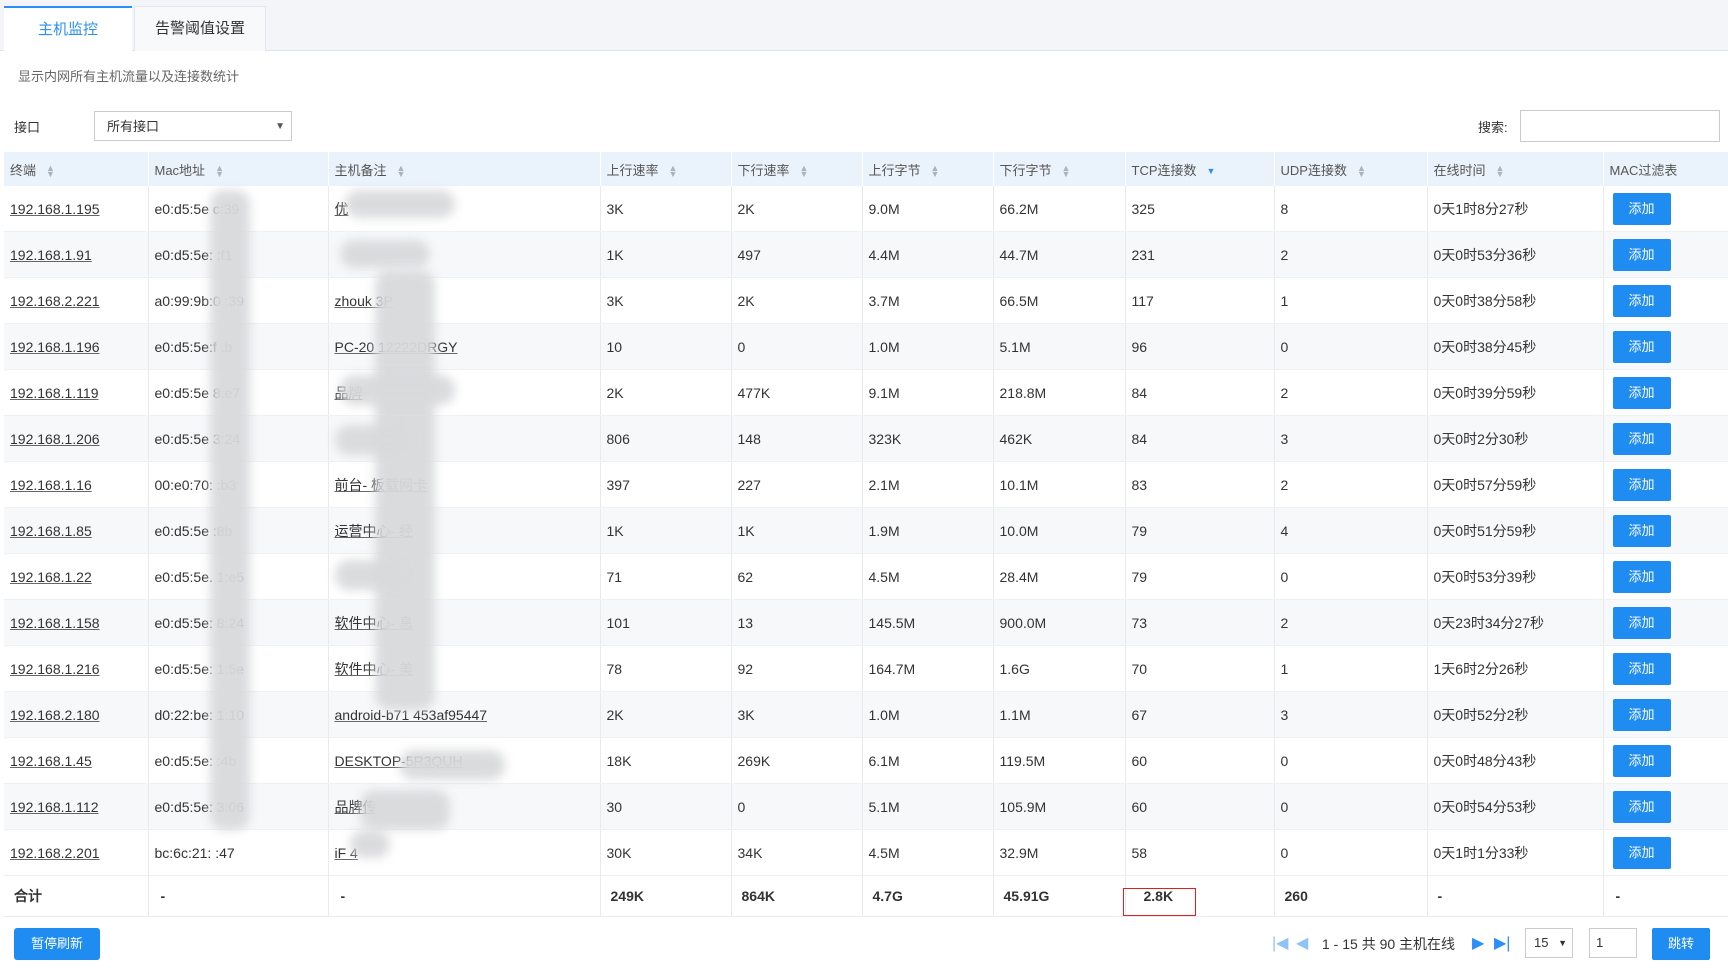 The image size is (1728, 980). What do you see at coordinates (1200, 169) in the screenshot?
I see `col-header-tcp: TCP连接数 ▼` at bounding box center [1200, 169].